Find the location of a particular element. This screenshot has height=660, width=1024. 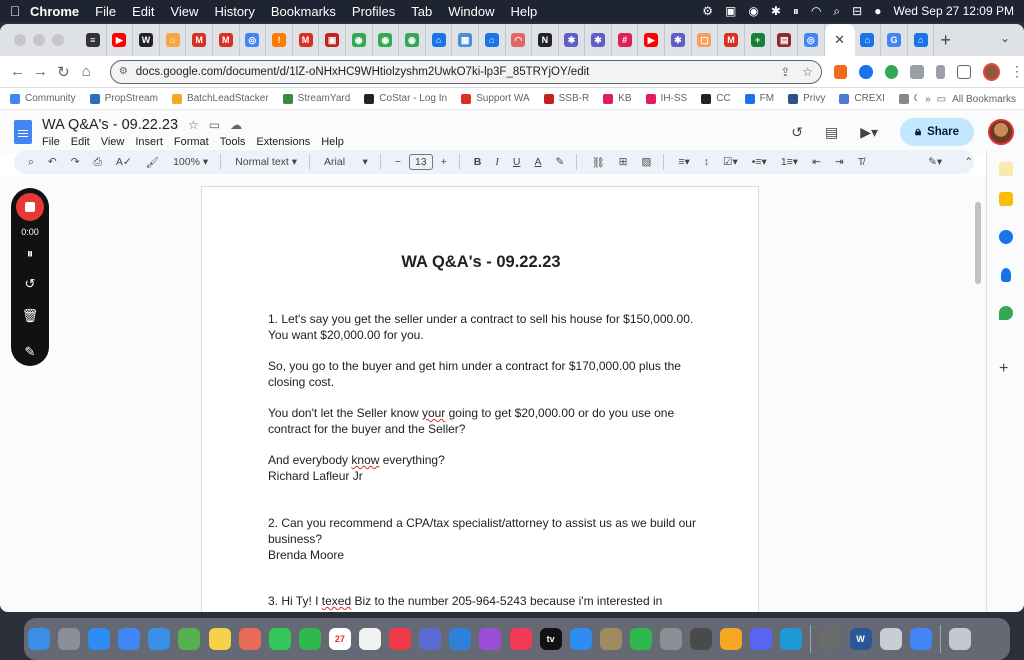

tab-active-docs: ✕ is located at coordinates (839, 40).